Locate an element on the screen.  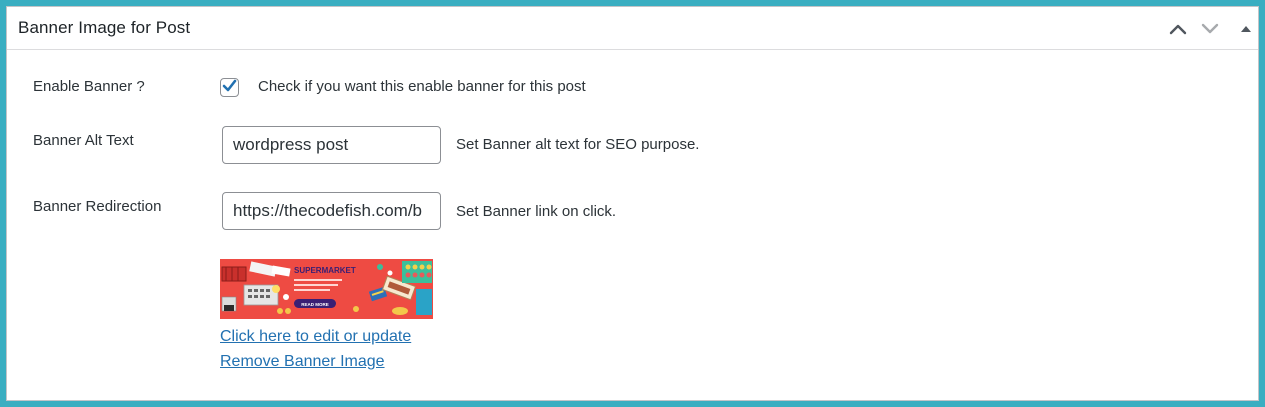
metabox-title: Banner Image for Post is located at coordinates (104, 27).